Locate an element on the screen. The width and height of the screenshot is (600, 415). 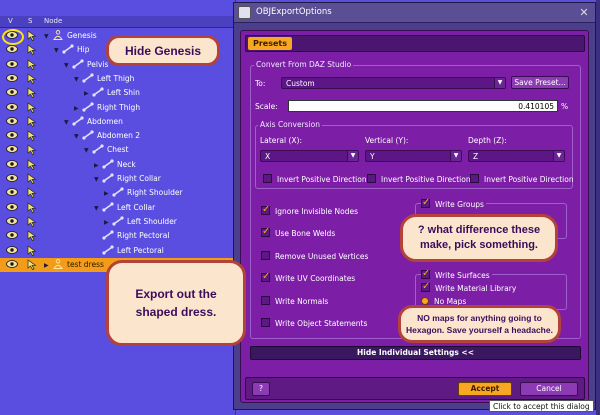
vertical-dropdown: Y ▼ is located at coordinates (413, 156).